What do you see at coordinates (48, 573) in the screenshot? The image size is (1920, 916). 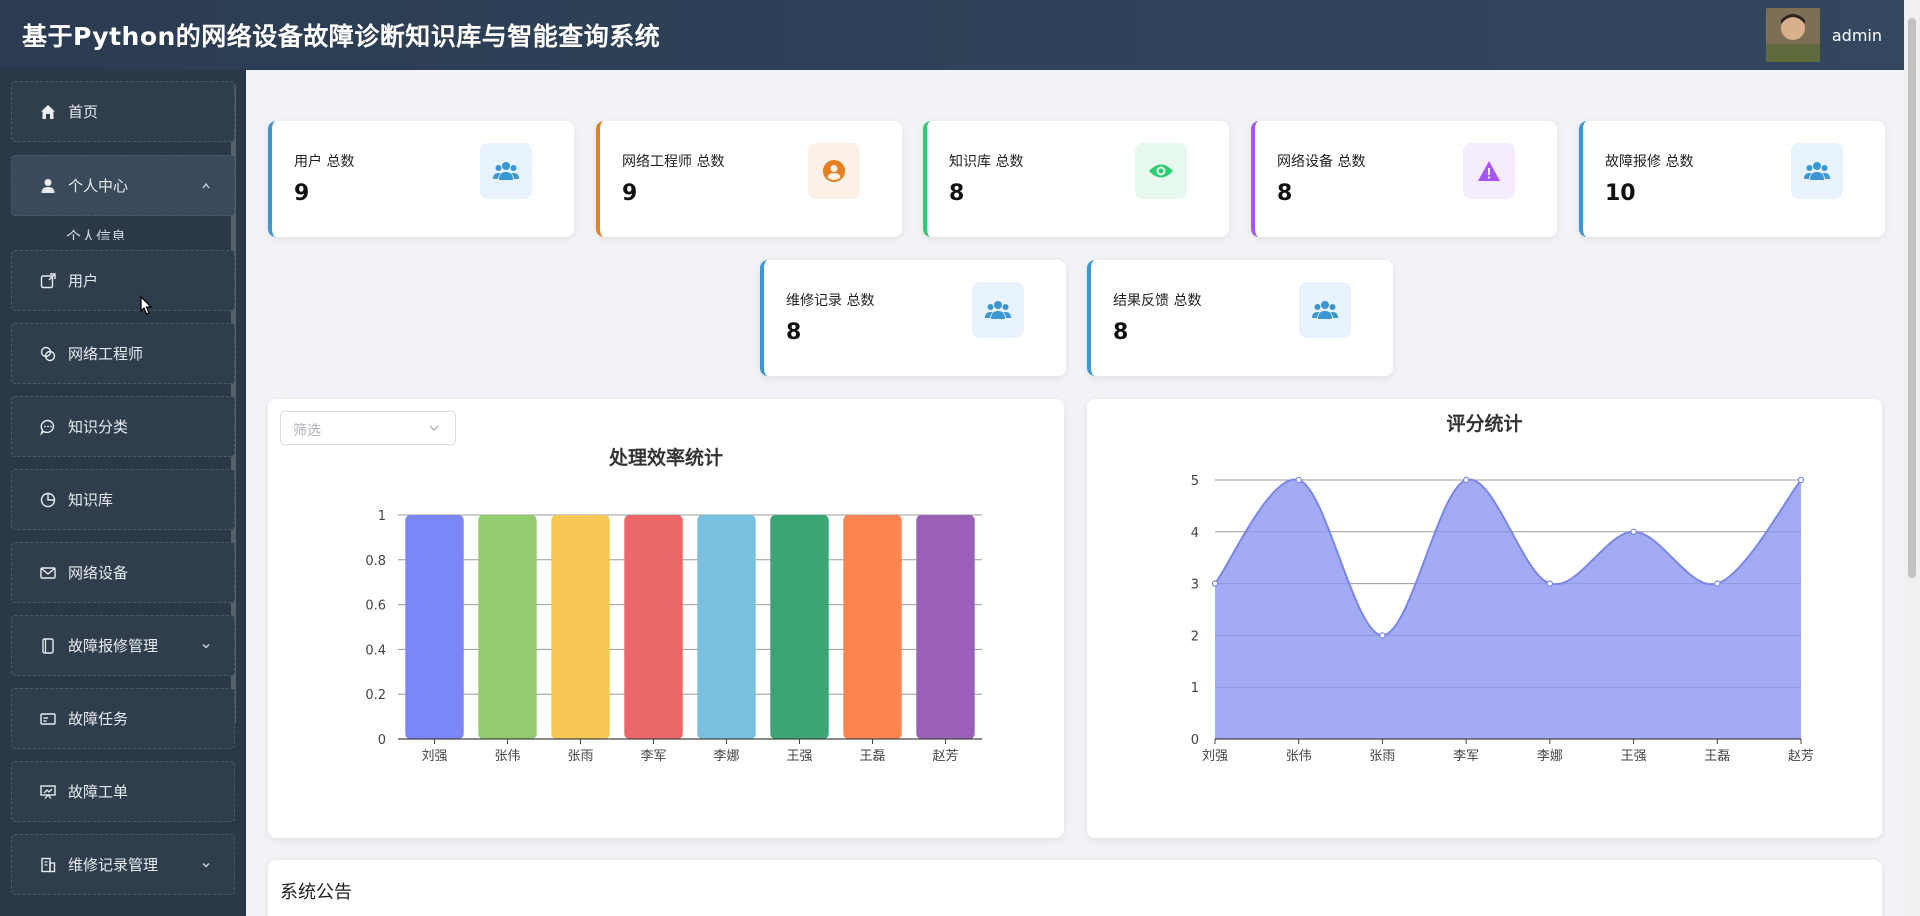 I see `mail-icon` at bounding box center [48, 573].